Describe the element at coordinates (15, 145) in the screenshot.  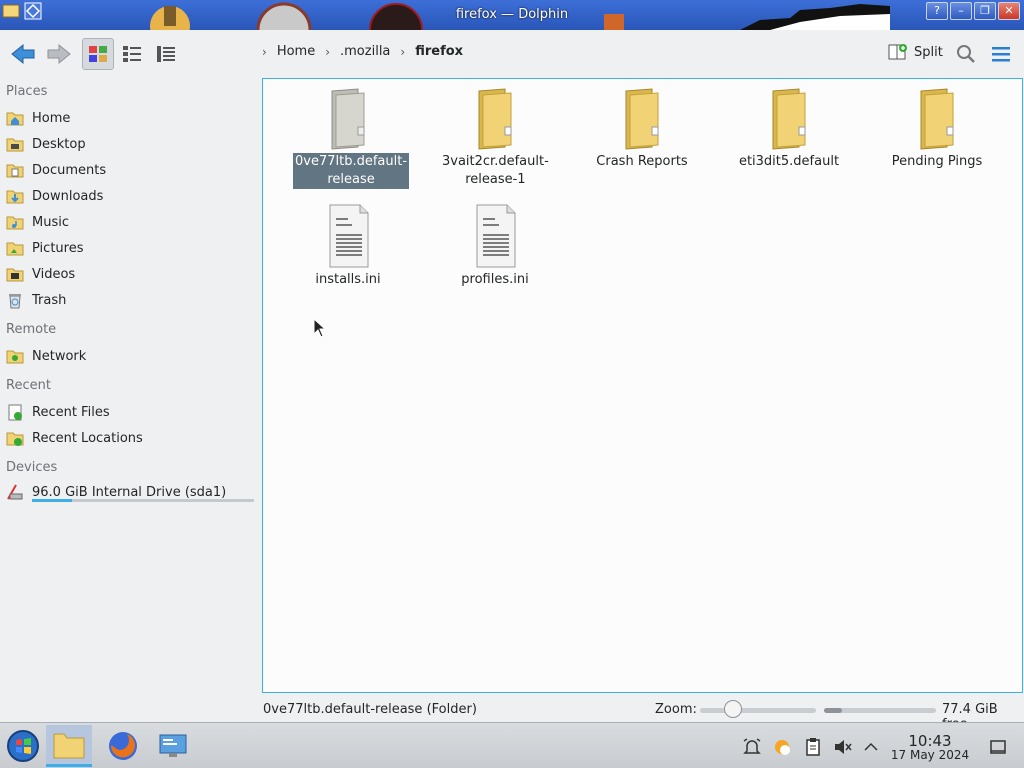
I see `desktop-folder-icon` at that location.